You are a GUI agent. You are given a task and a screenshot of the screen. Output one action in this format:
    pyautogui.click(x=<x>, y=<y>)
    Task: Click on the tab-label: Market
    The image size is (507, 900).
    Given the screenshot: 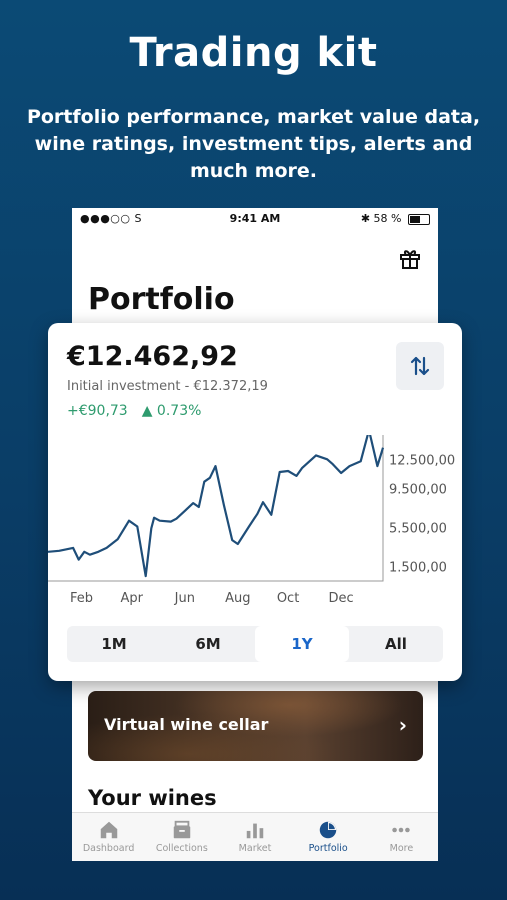 What is the action you would take?
    pyautogui.click(x=255, y=848)
    